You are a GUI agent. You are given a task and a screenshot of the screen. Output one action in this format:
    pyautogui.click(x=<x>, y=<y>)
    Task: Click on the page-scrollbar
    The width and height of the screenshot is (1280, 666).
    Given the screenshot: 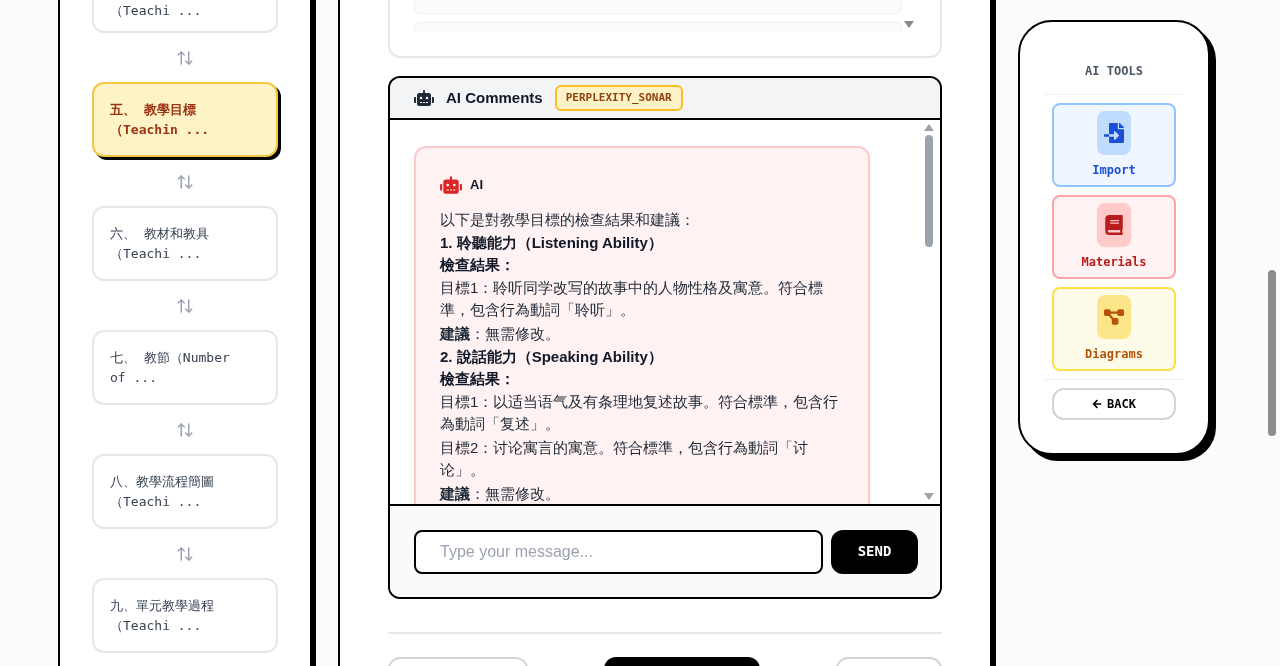 What is the action you would take?
    pyautogui.click(x=1272, y=353)
    